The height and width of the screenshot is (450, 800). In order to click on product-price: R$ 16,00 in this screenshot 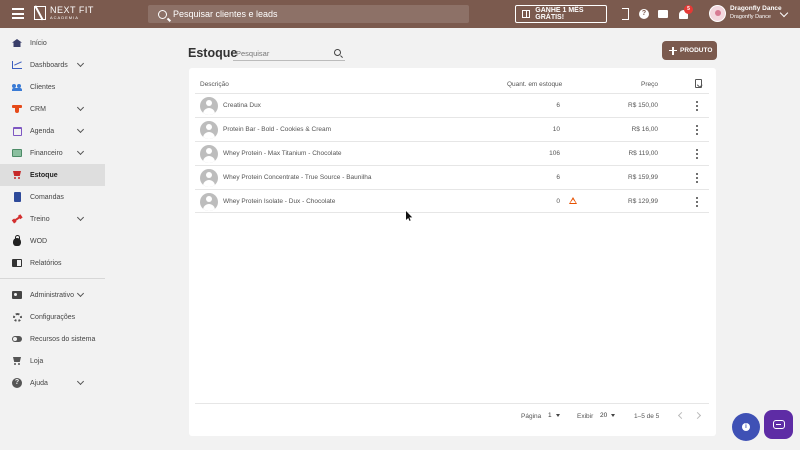, I will do `click(644, 129)`.